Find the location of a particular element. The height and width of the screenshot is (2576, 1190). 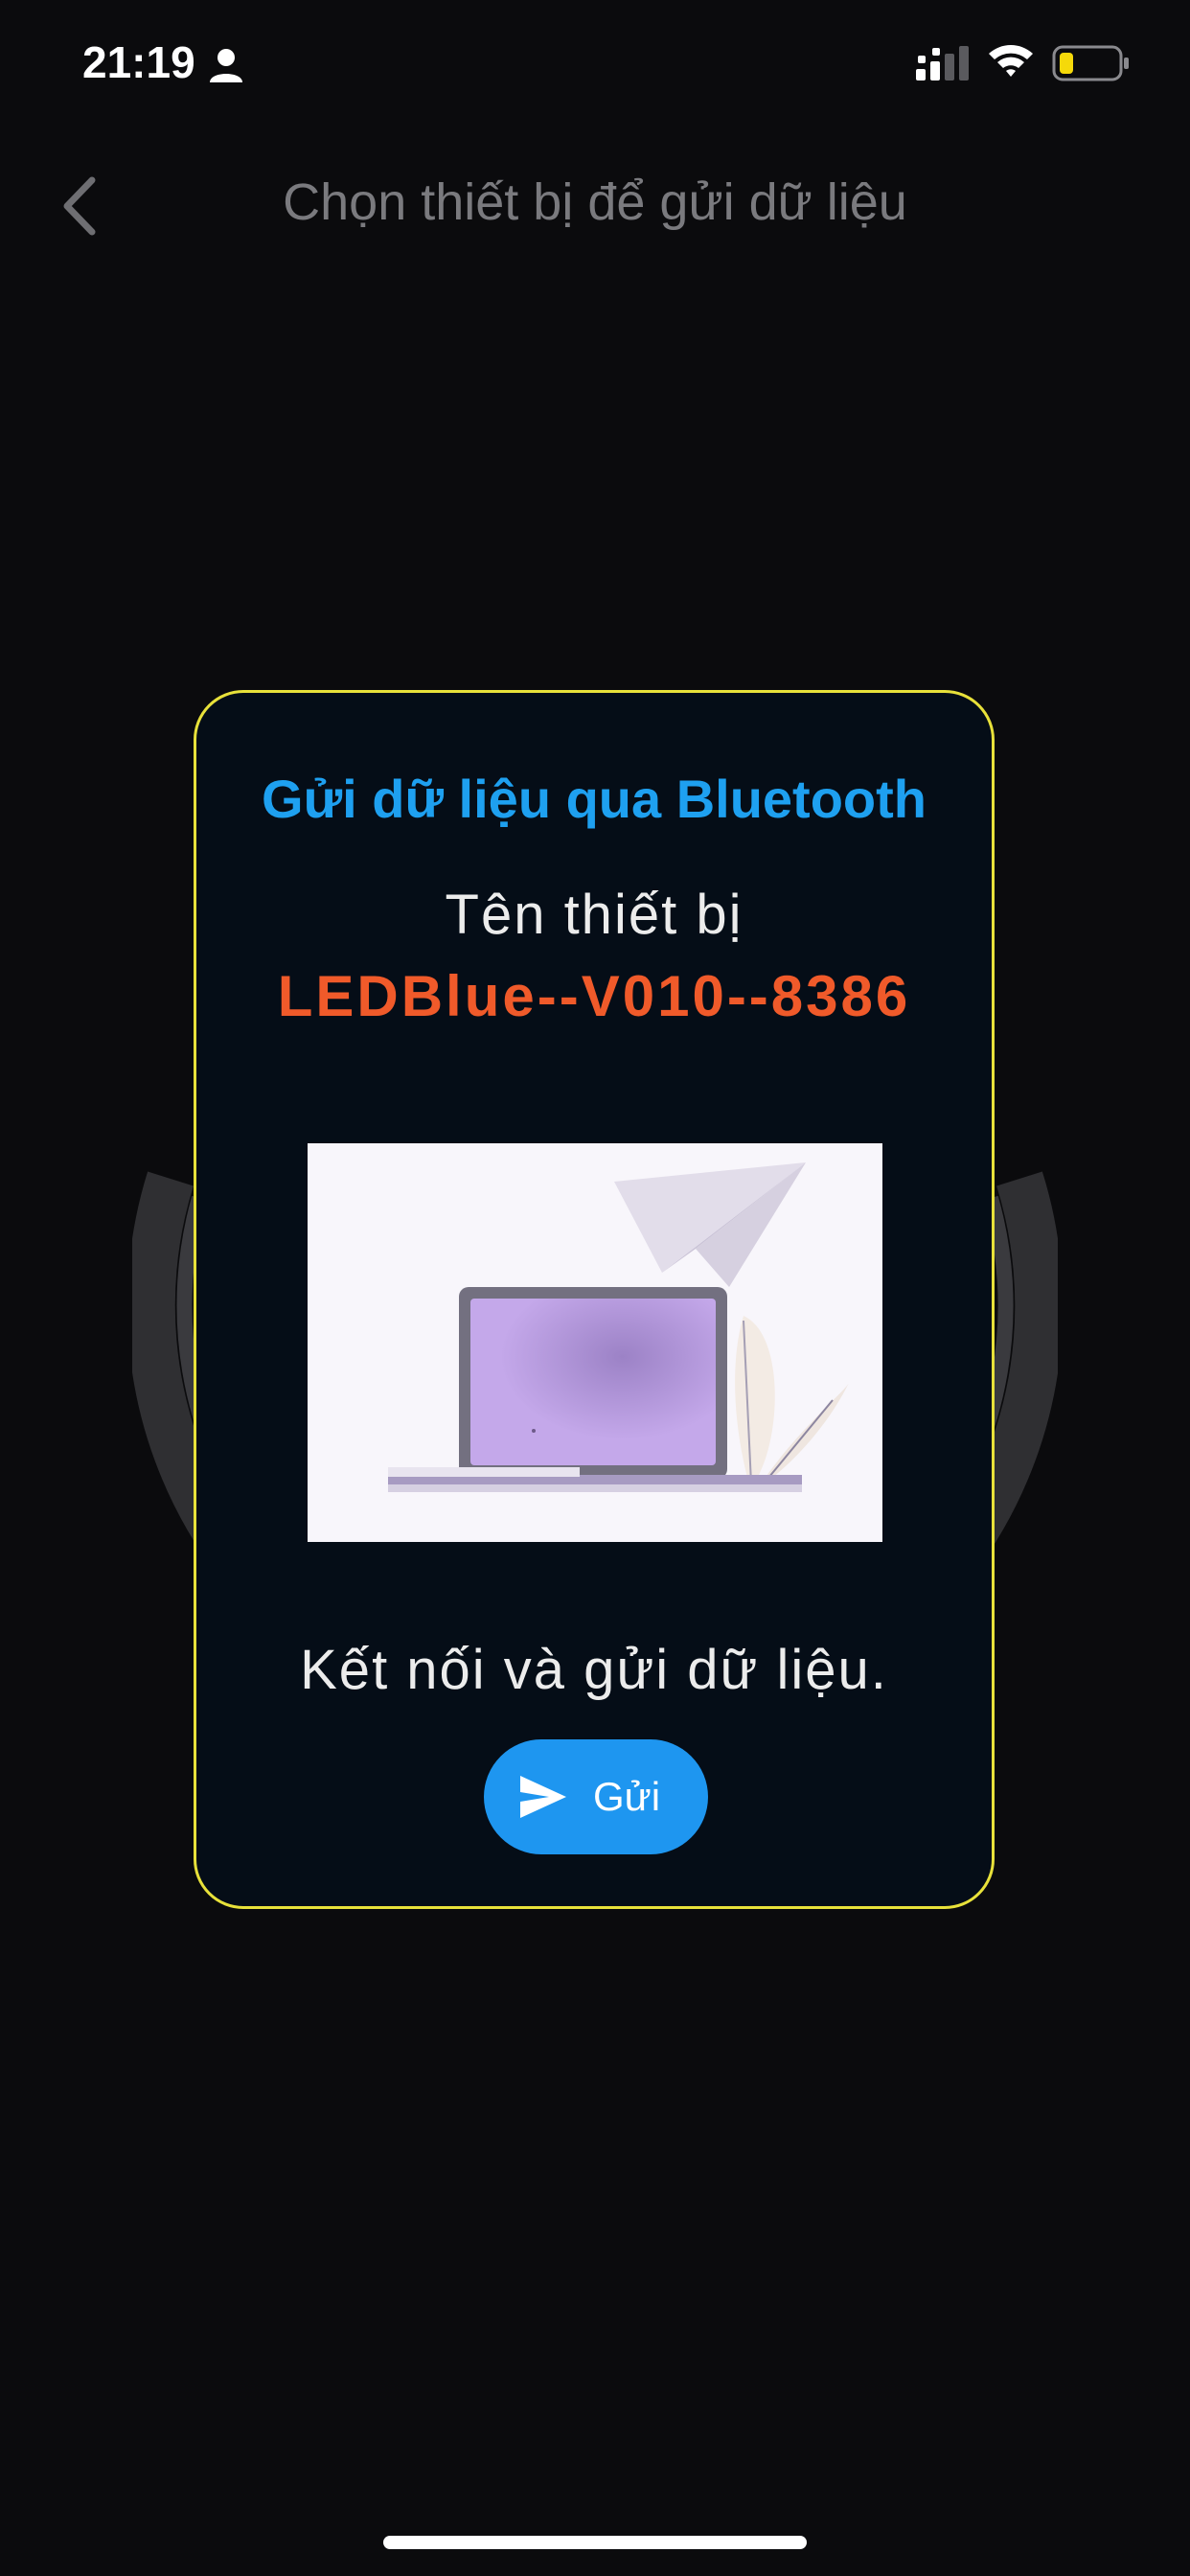

home-indicator is located at coordinates (595, 2542).